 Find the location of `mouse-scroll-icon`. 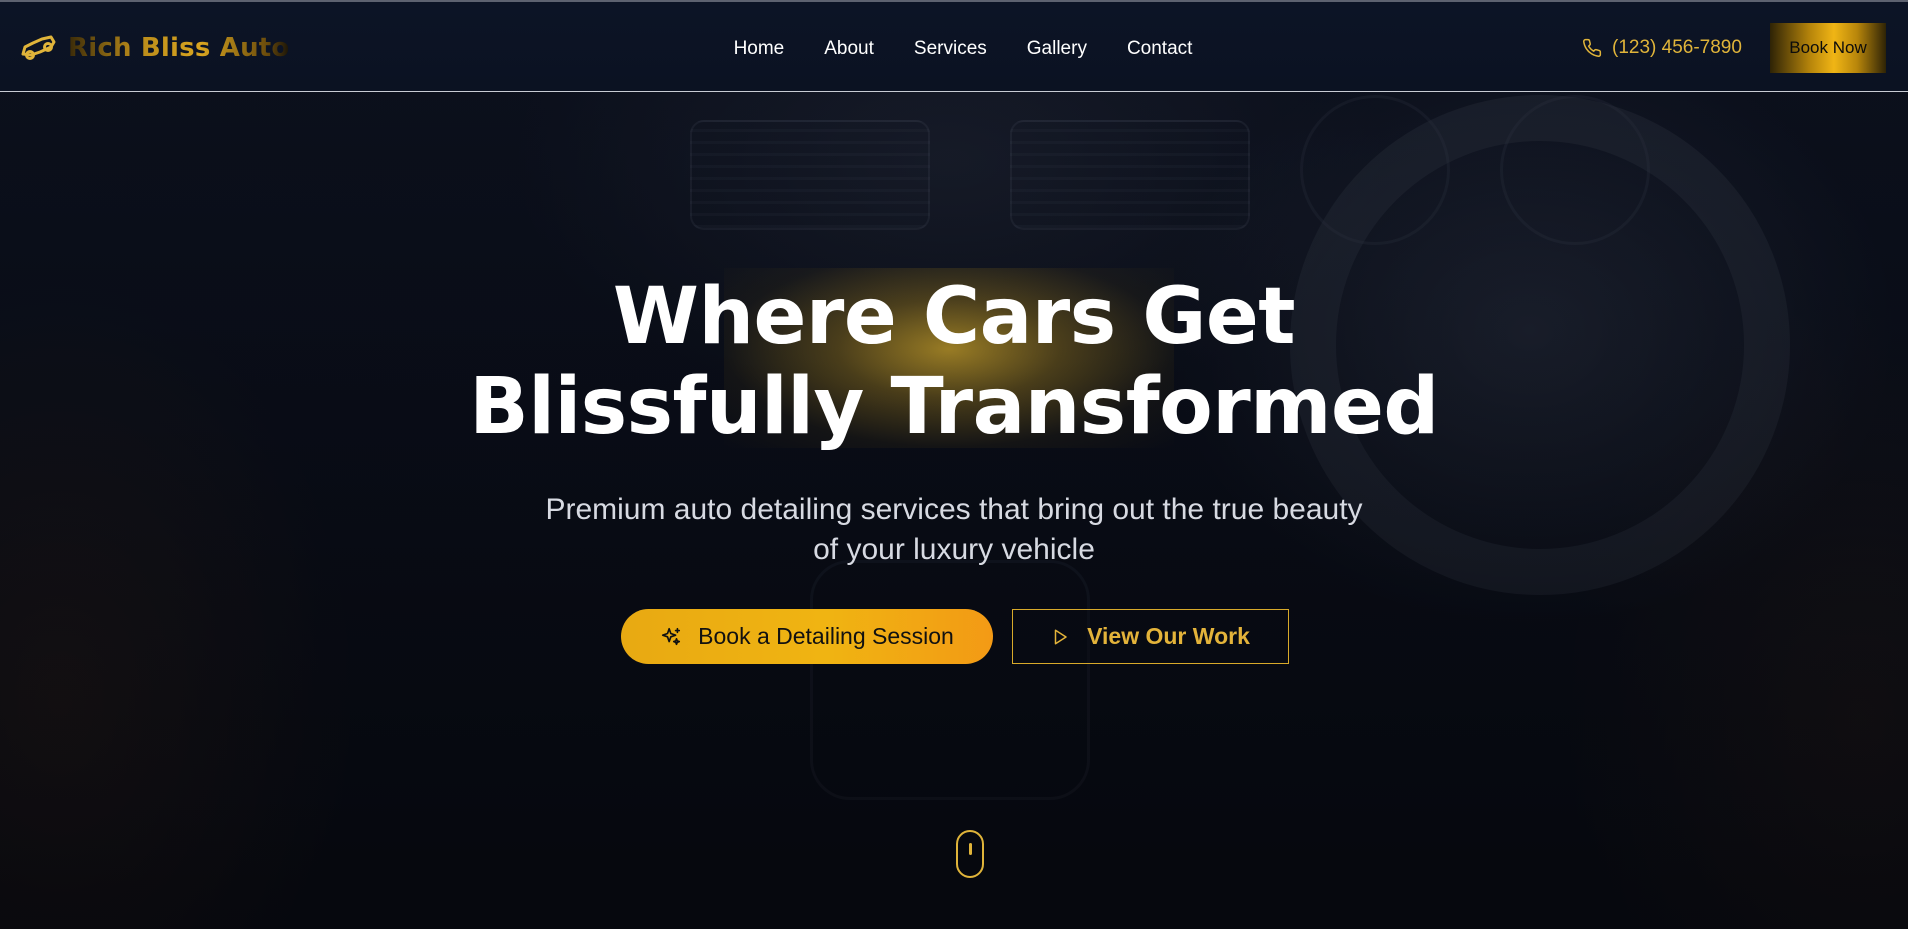

mouse-scroll-icon is located at coordinates (970, 854).